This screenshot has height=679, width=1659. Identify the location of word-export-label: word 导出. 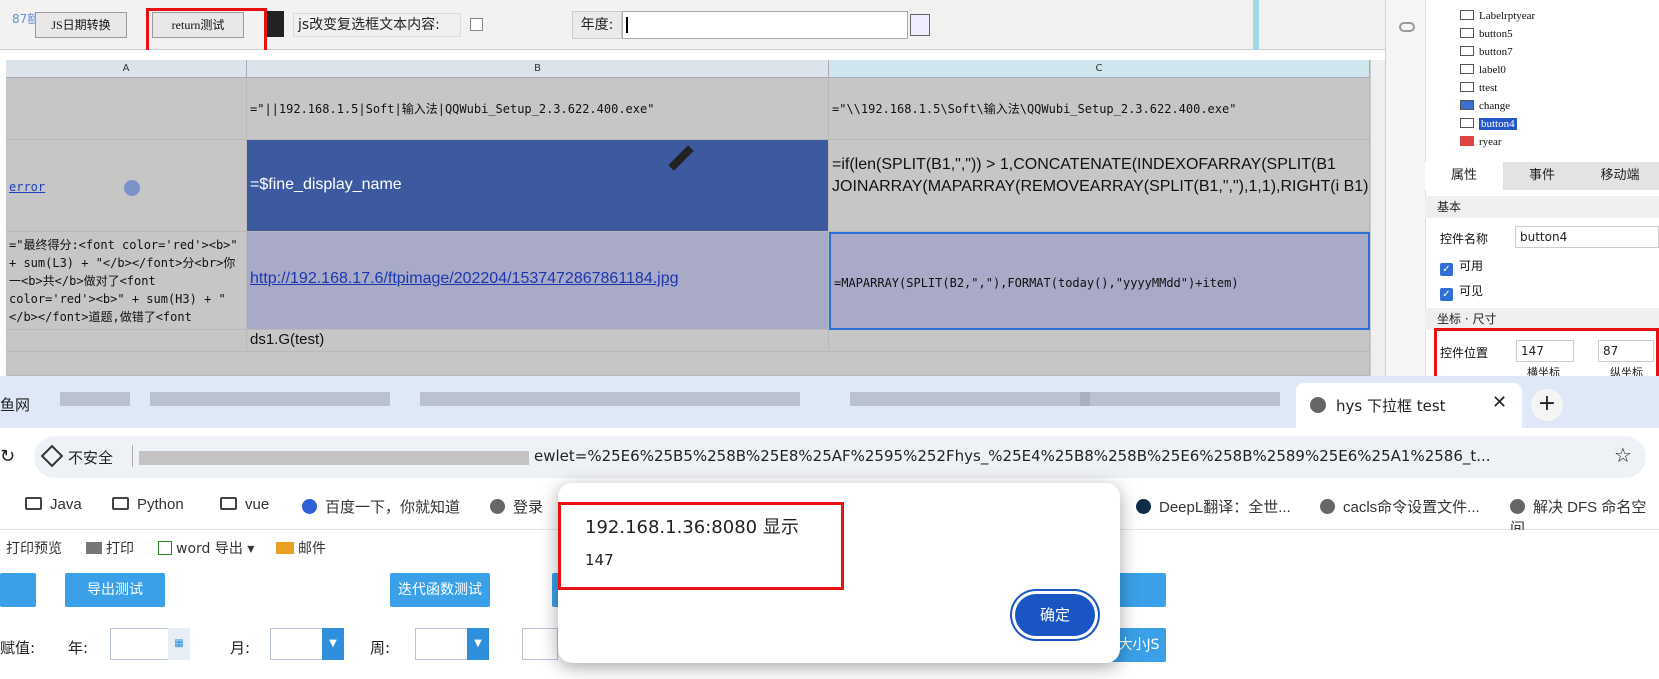
(209, 549).